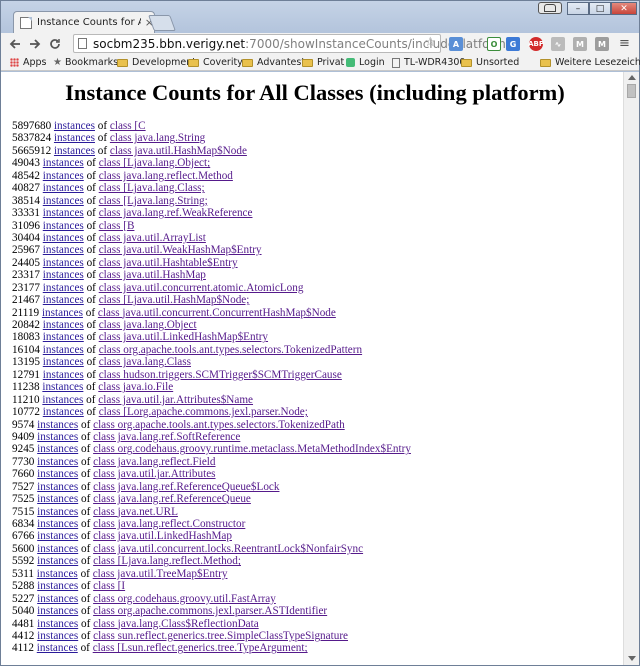  What do you see at coordinates (28, 62) in the screenshot?
I see `bookmark-apps: Apps` at bounding box center [28, 62].